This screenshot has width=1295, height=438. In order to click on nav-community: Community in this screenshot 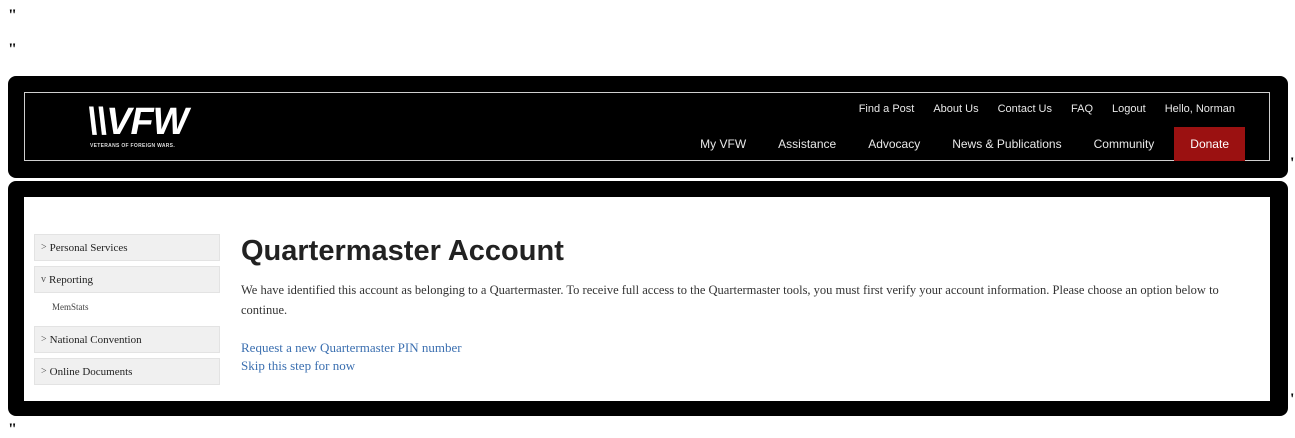, I will do `click(1124, 144)`.